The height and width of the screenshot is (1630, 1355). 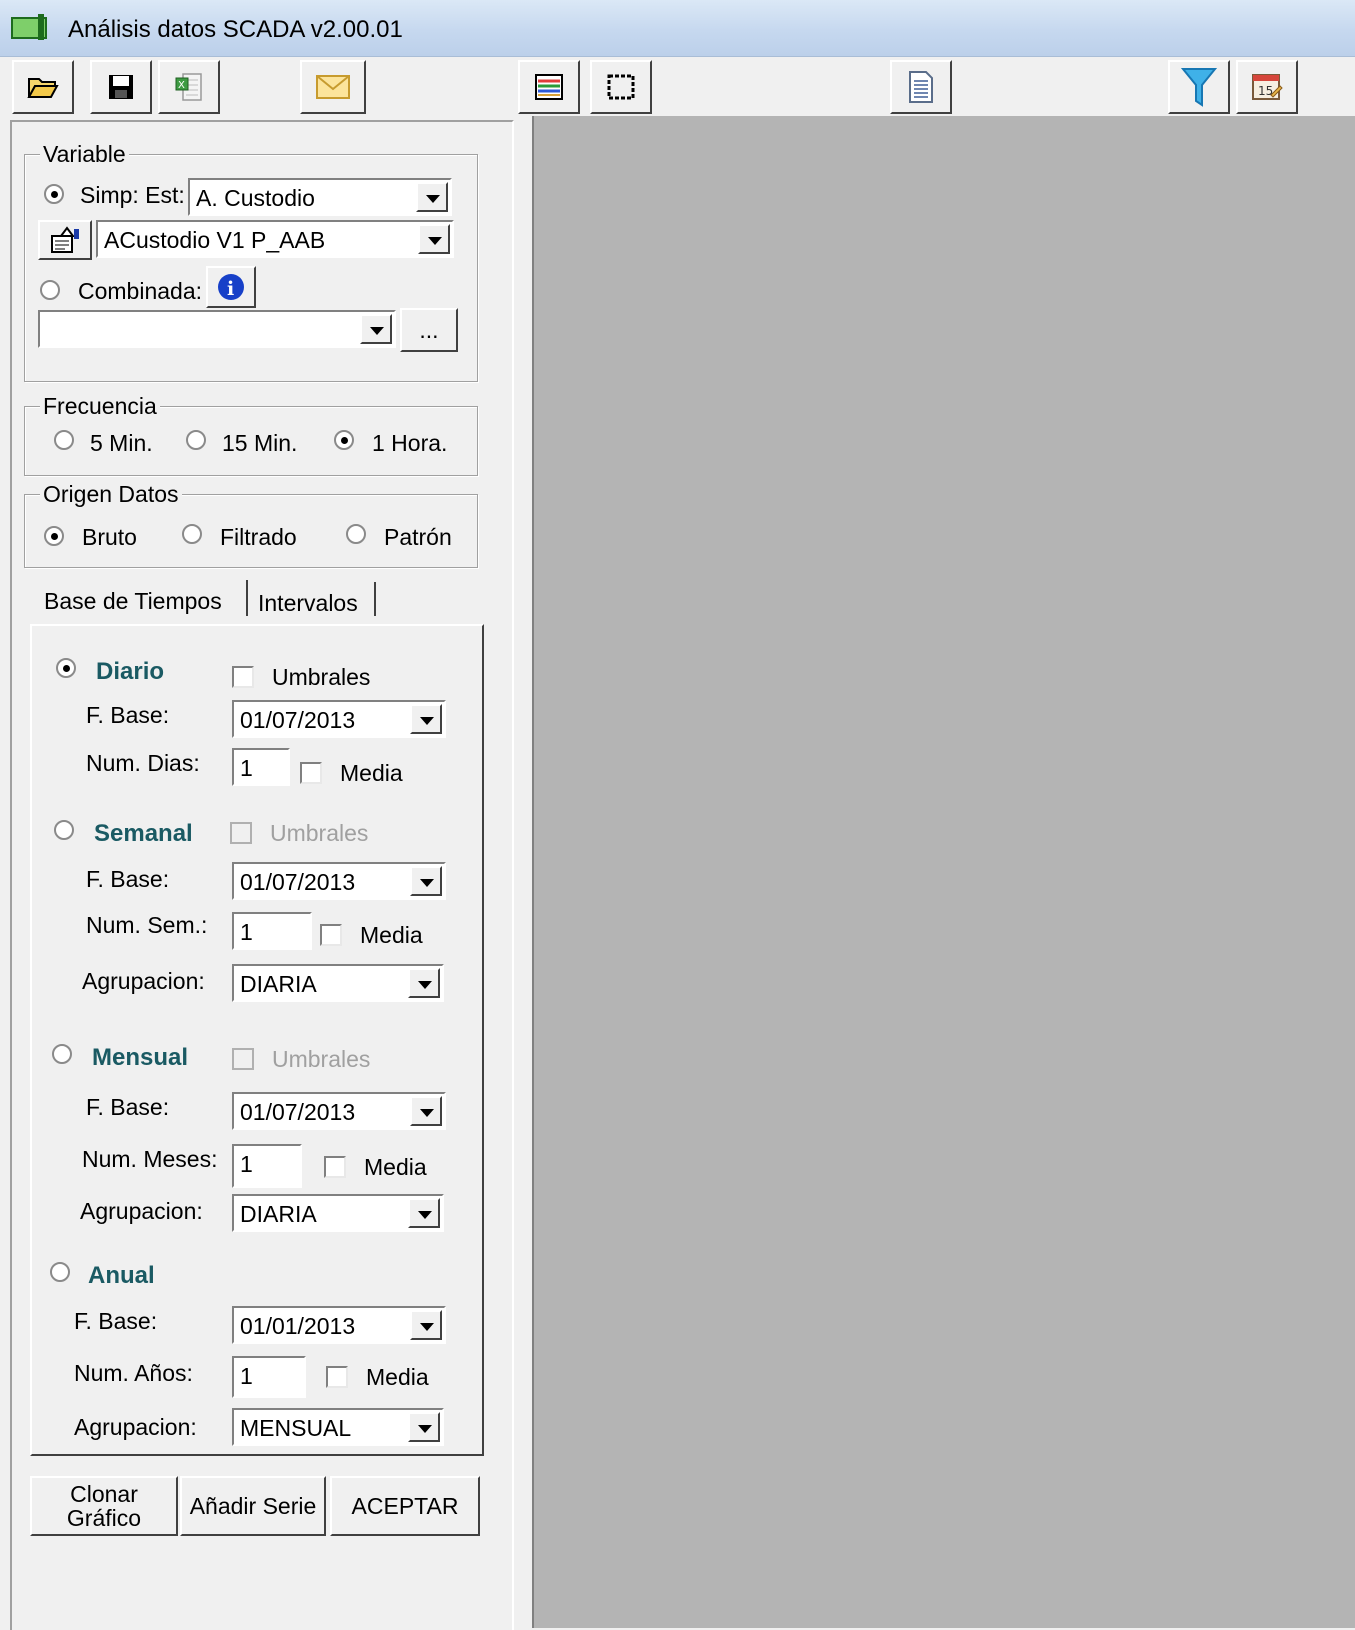 What do you see at coordinates (150, 1159) in the screenshot?
I see `monthly-count-label: Num. Meses:` at bounding box center [150, 1159].